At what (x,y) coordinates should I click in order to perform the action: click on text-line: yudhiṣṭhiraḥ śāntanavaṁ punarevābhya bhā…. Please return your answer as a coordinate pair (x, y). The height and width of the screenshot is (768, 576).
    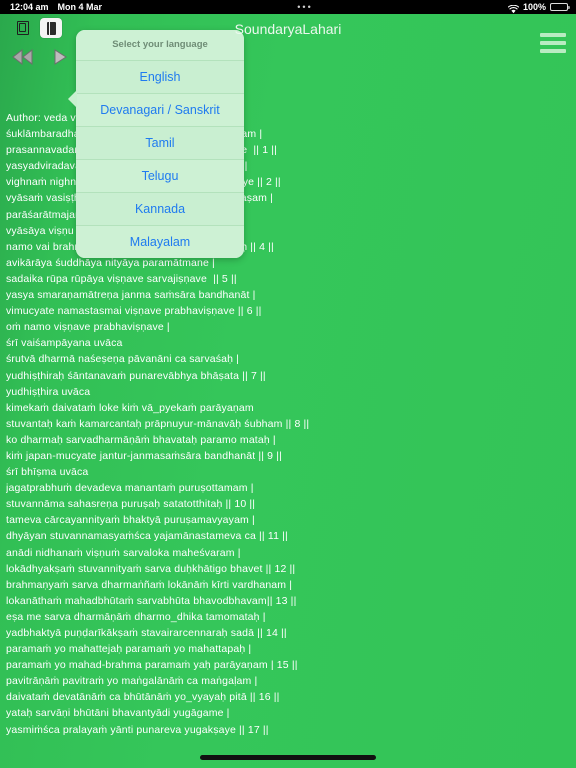
    Looking at the image, I should click on (136, 375).